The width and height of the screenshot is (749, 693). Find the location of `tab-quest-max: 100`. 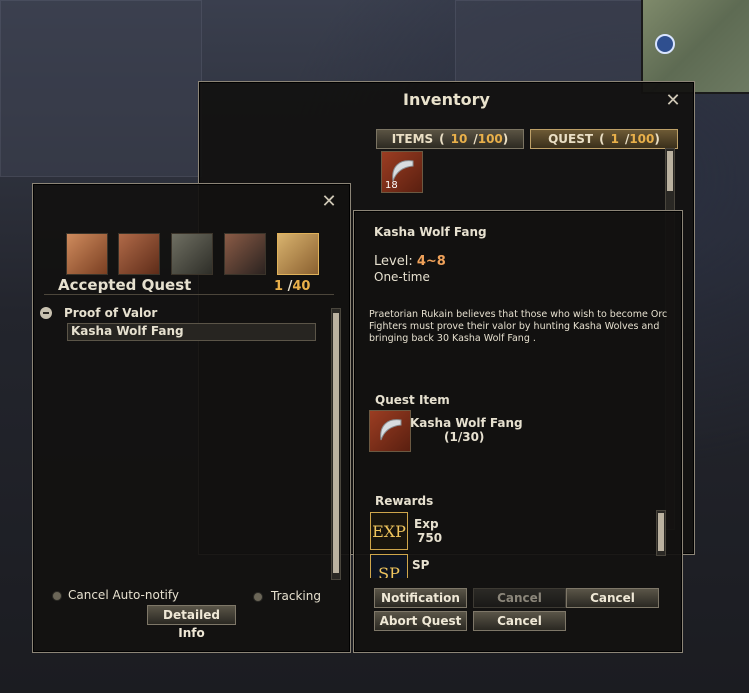

tab-quest-max: 100 is located at coordinates (642, 139).